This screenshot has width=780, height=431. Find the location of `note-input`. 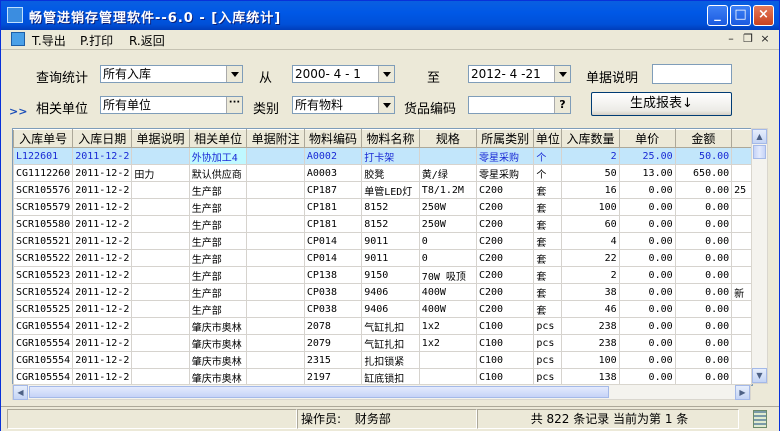

note-input is located at coordinates (692, 74).